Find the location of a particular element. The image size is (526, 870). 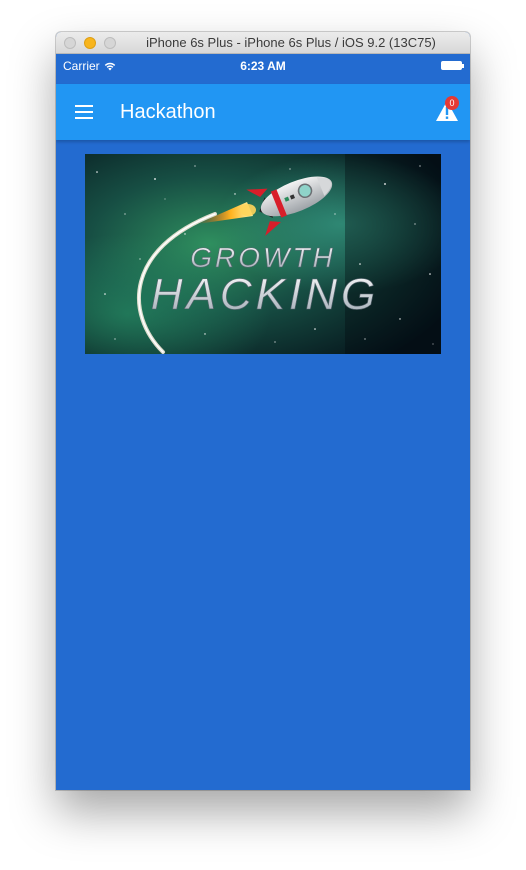

status-time: 6:23 AM is located at coordinates (263, 66).